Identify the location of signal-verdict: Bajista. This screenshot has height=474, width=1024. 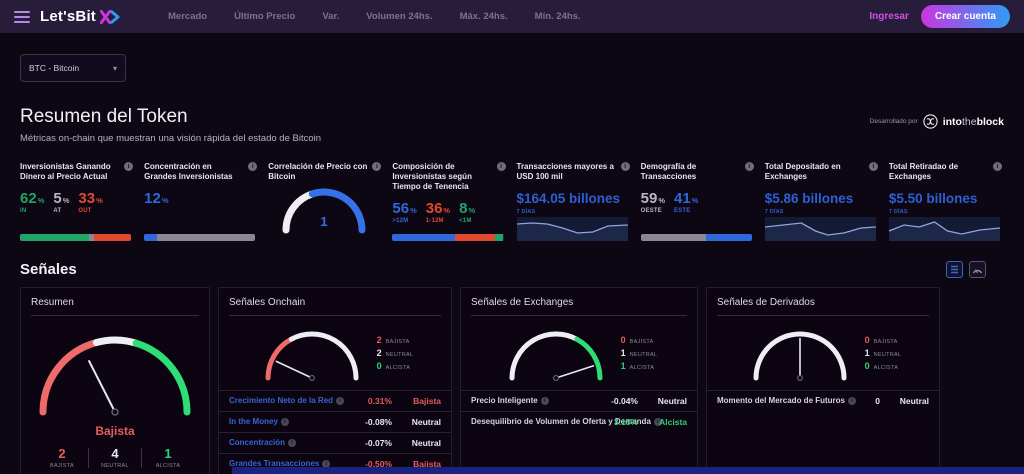
(427, 400).